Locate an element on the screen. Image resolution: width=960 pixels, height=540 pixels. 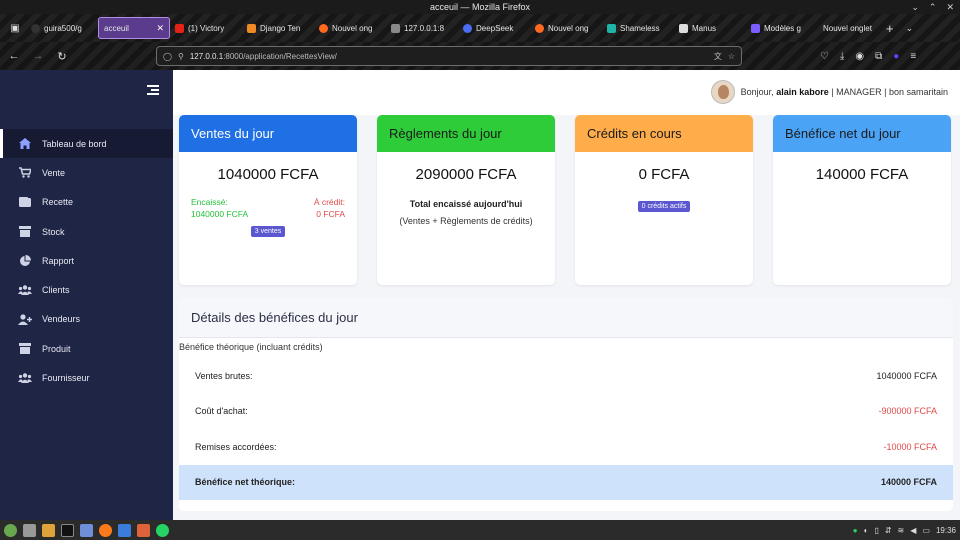
sidebar-item-label: Stock is located at coordinates (53, 231).